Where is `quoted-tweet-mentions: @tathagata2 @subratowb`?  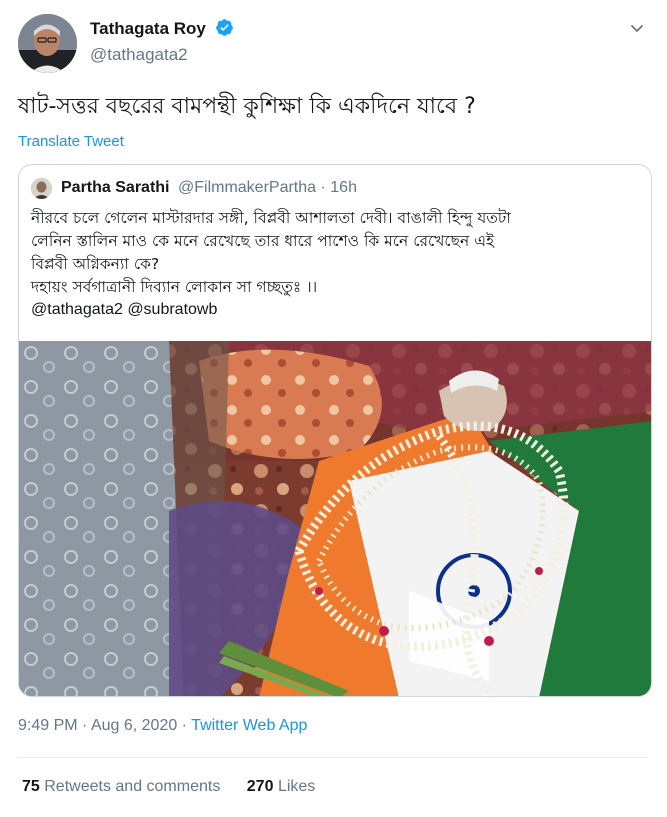
quoted-tweet-mentions: @tathagata2 @subratowb is located at coordinates (124, 309).